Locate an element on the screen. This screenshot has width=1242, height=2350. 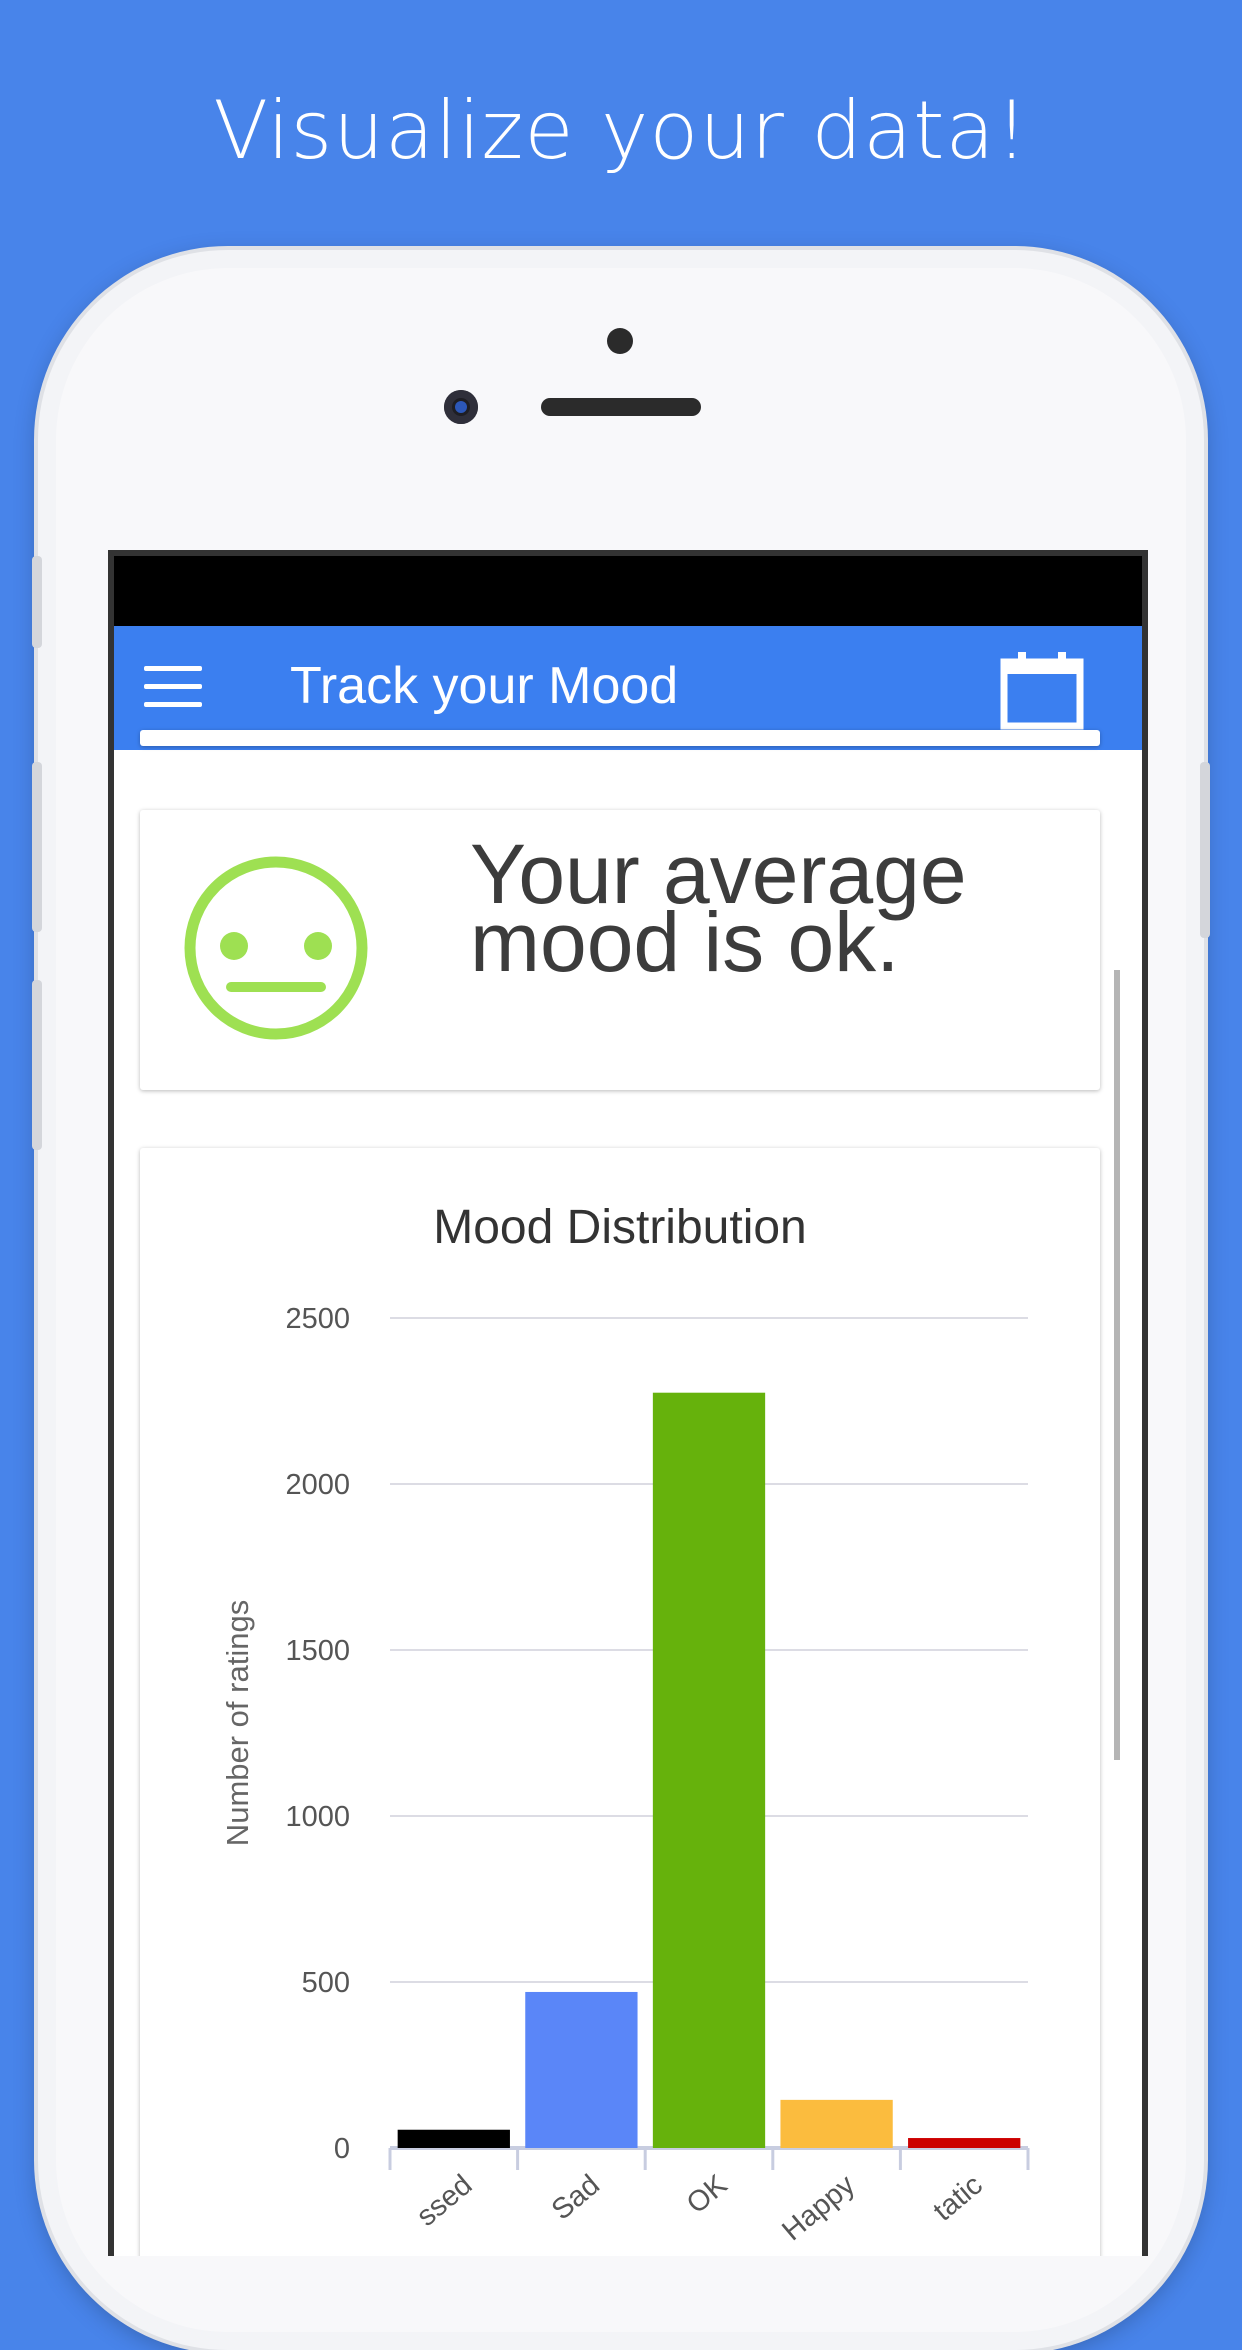
y-axis-label: Number of ratings is located at coordinates (237, 1723).